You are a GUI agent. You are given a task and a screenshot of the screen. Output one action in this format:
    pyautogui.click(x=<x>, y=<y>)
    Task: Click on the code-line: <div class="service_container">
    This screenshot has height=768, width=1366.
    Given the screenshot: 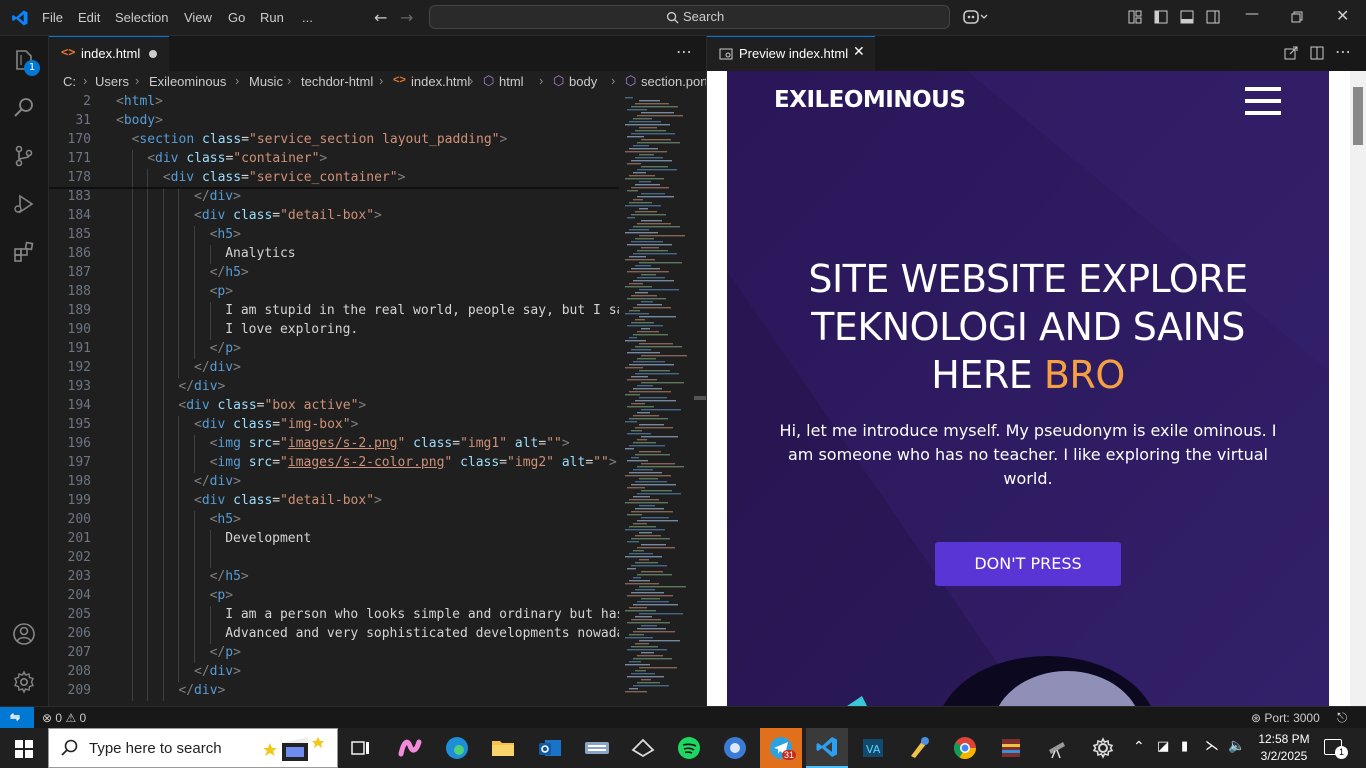 What is the action you would take?
    pyautogui.click(x=284, y=177)
    